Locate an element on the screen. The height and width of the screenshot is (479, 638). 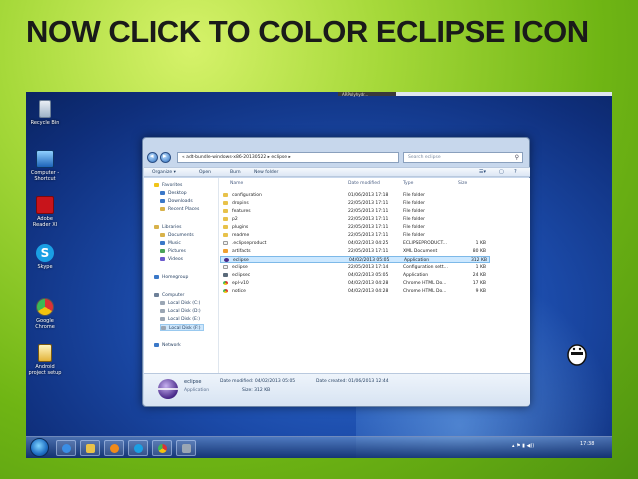
taskbar: ▴ ⚑ ▮ ◀)) 17:38 is located at coordinates (319, 447).